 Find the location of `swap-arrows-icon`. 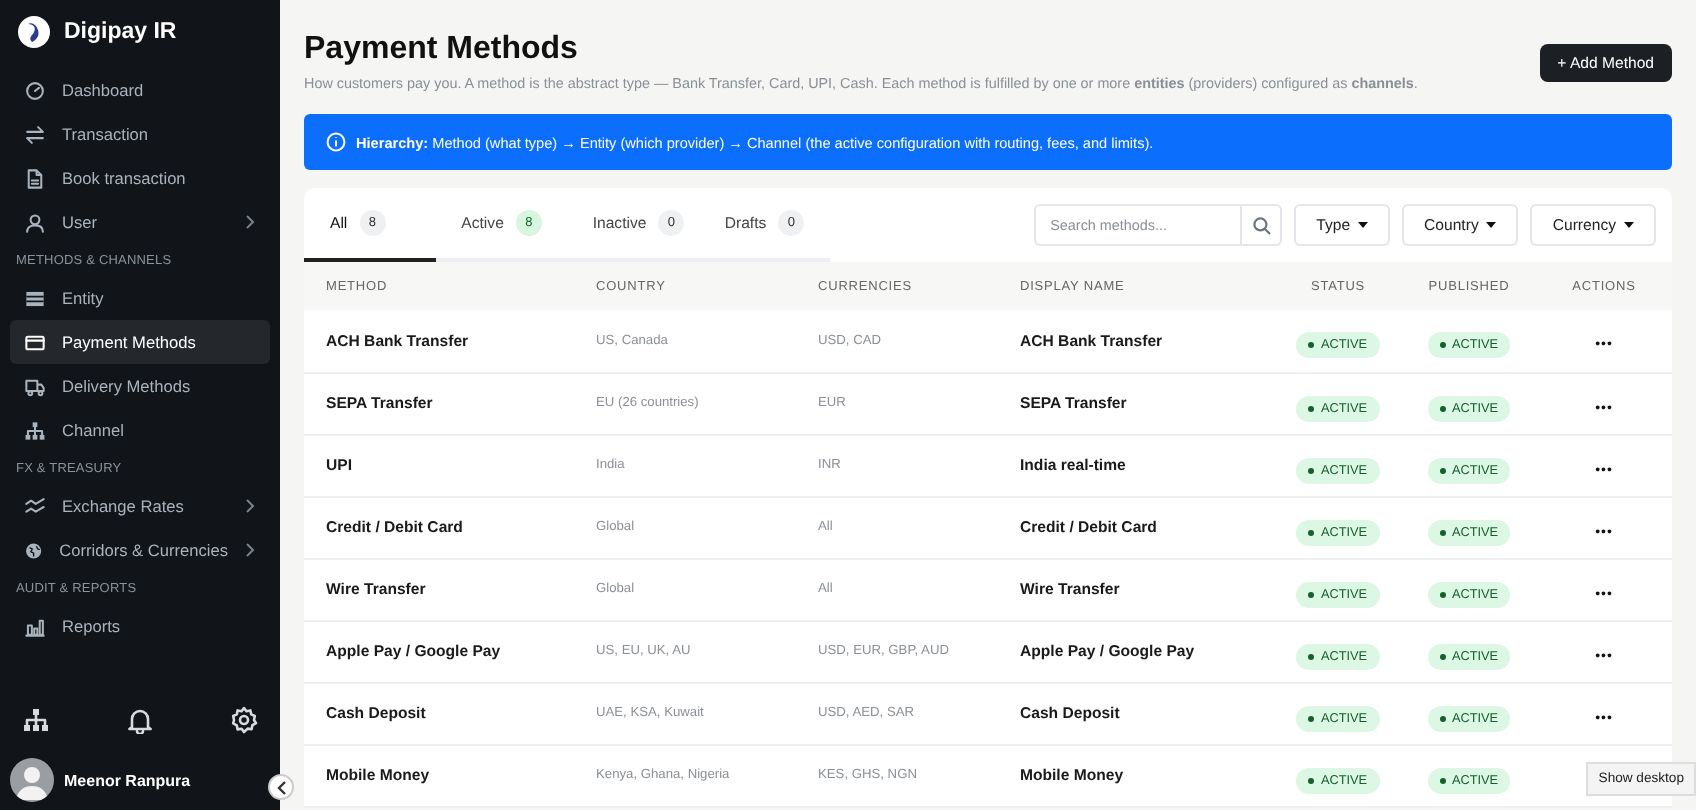

swap-arrows-icon is located at coordinates (35, 134).